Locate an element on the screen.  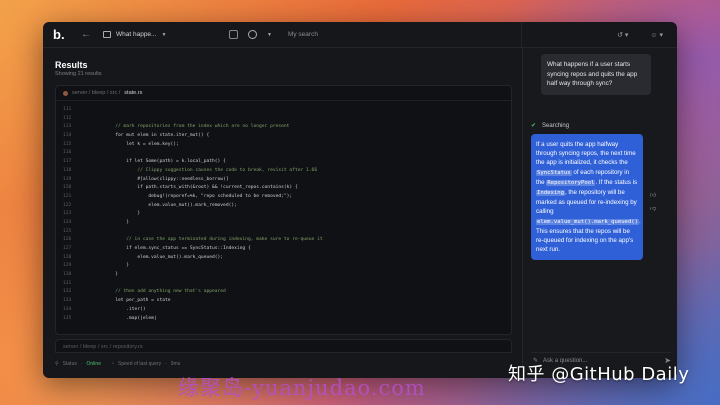
code-line: 130 } is located at coordinates (283, 275).